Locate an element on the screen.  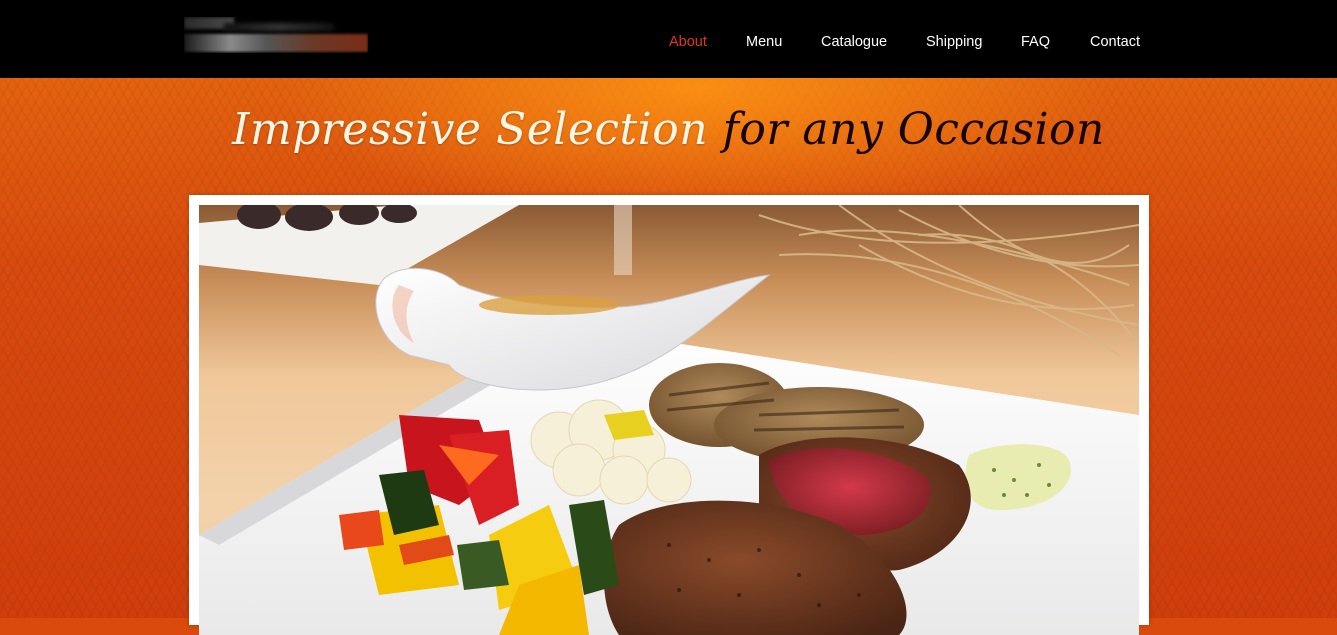
nav-item-shipping: Shipping is located at coordinates (954, 42).